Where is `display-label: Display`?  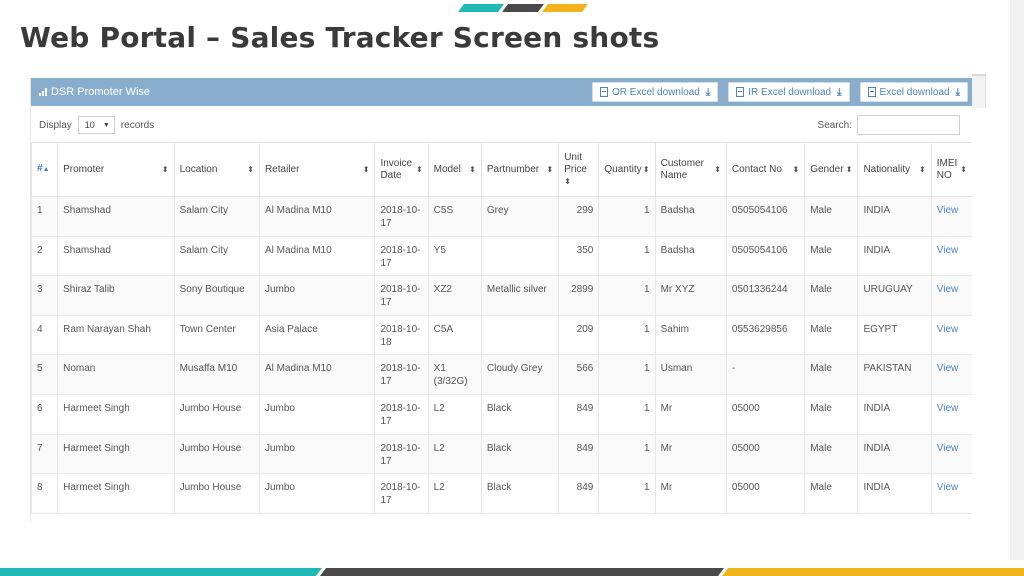 display-label: Display is located at coordinates (55, 125).